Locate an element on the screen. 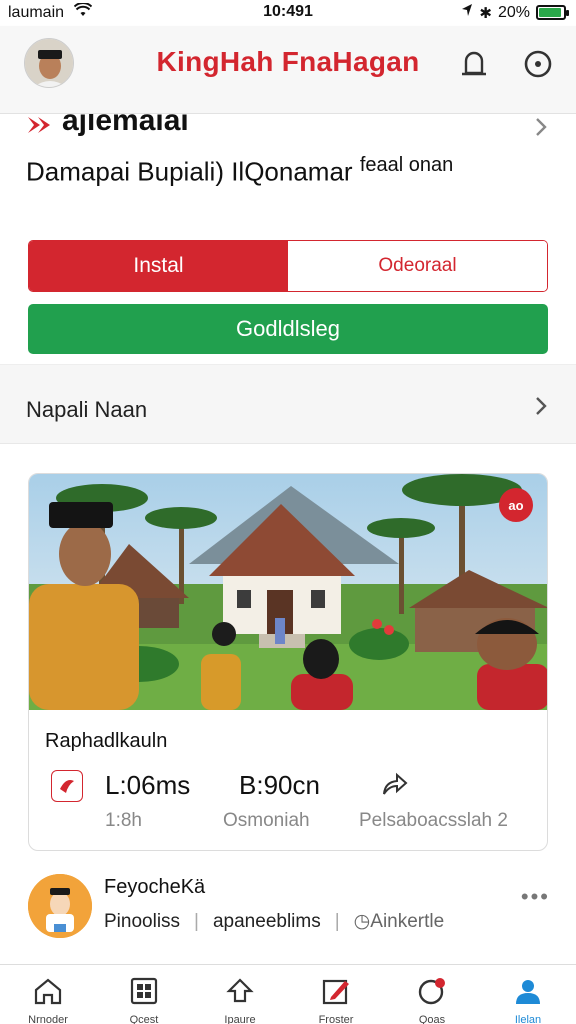 The height and width of the screenshot is (1024, 576). explore-icon is located at coordinates (240, 993).